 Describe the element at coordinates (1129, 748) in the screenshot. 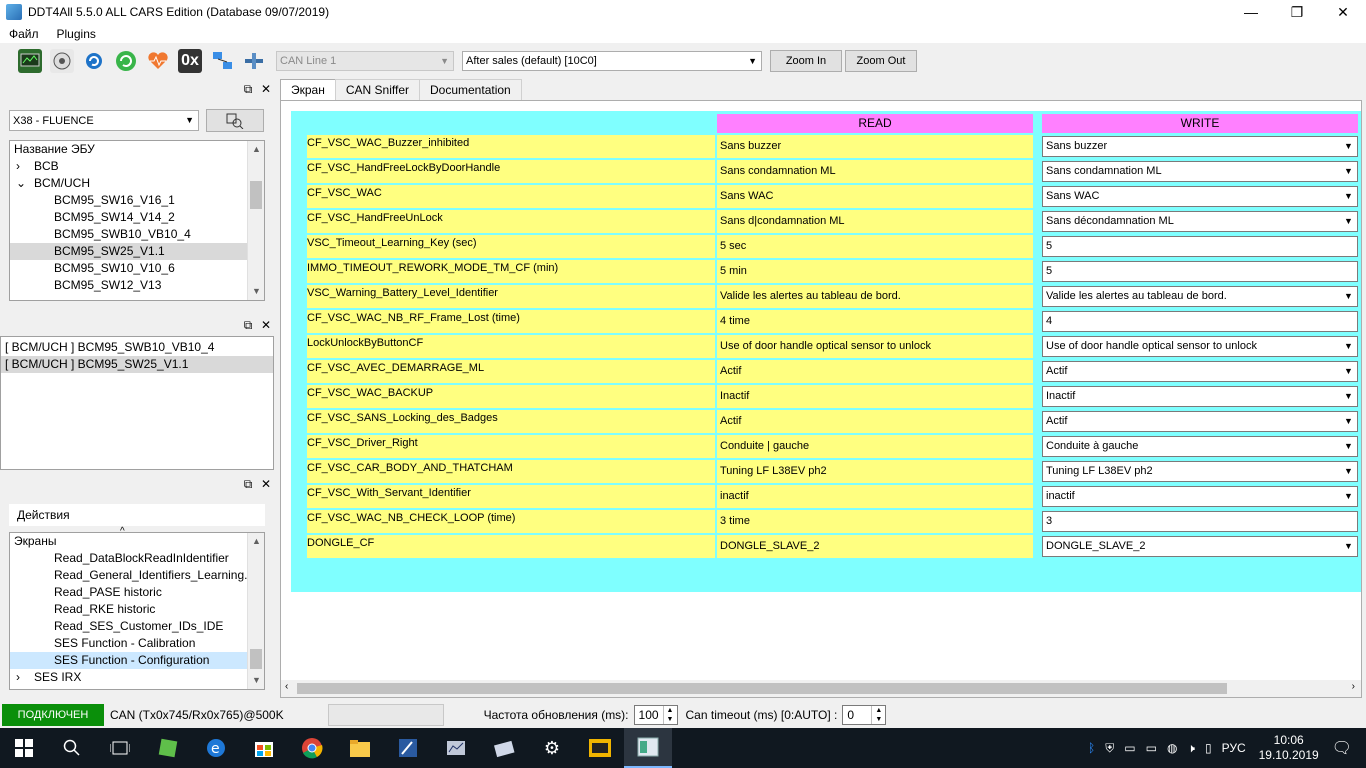

I see `device-icon: ▭` at that location.